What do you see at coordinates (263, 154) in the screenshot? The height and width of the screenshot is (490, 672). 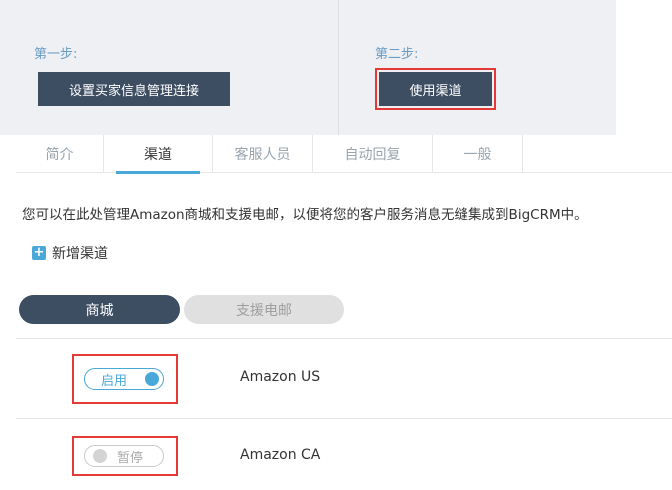 I see `tab-agents: 客服人员` at bounding box center [263, 154].